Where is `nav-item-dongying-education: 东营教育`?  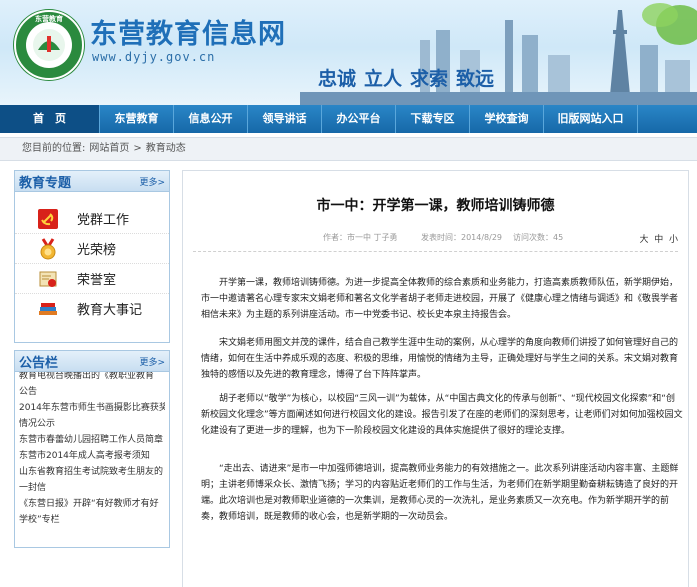
nav-item-dongying-education: 东营教育 is located at coordinates (137, 119).